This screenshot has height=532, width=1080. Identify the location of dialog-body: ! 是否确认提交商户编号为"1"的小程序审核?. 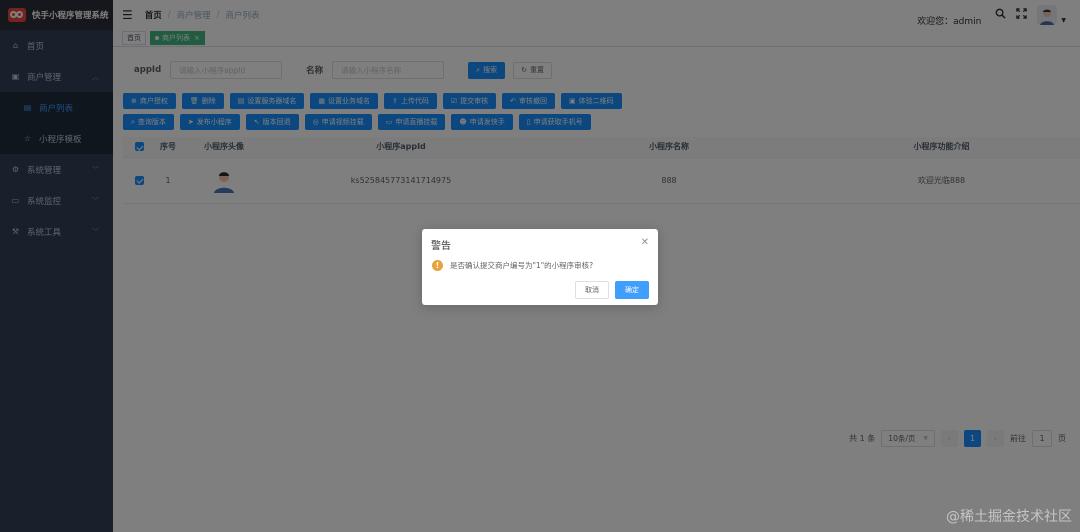
(512, 265).